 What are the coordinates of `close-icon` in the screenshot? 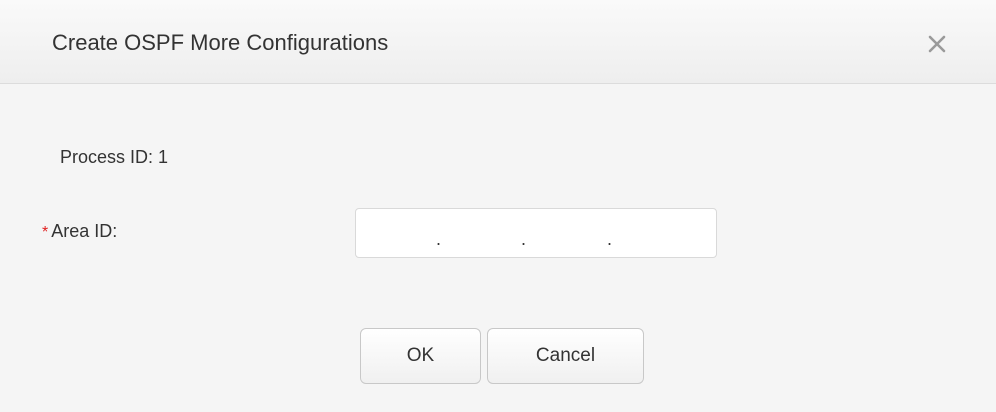 It's located at (937, 44).